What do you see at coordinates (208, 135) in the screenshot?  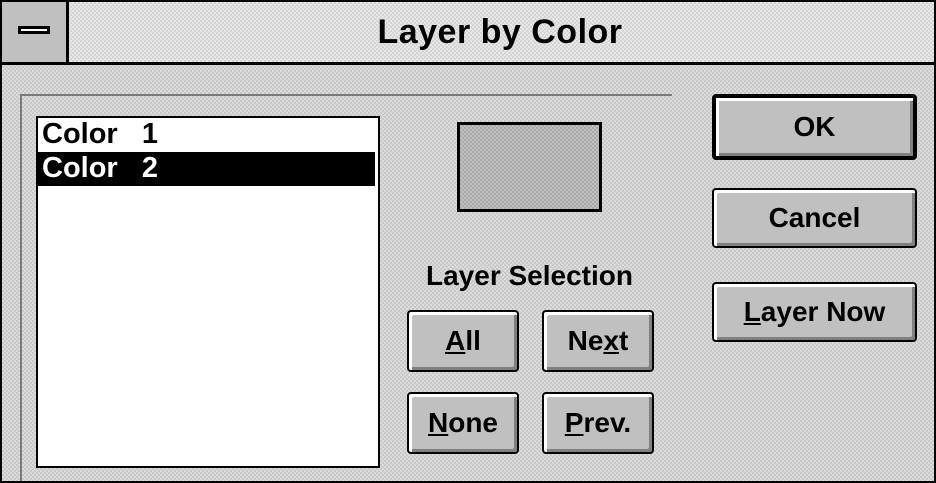 I see `list-item-color-1: Color 1` at bounding box center [208, 135].